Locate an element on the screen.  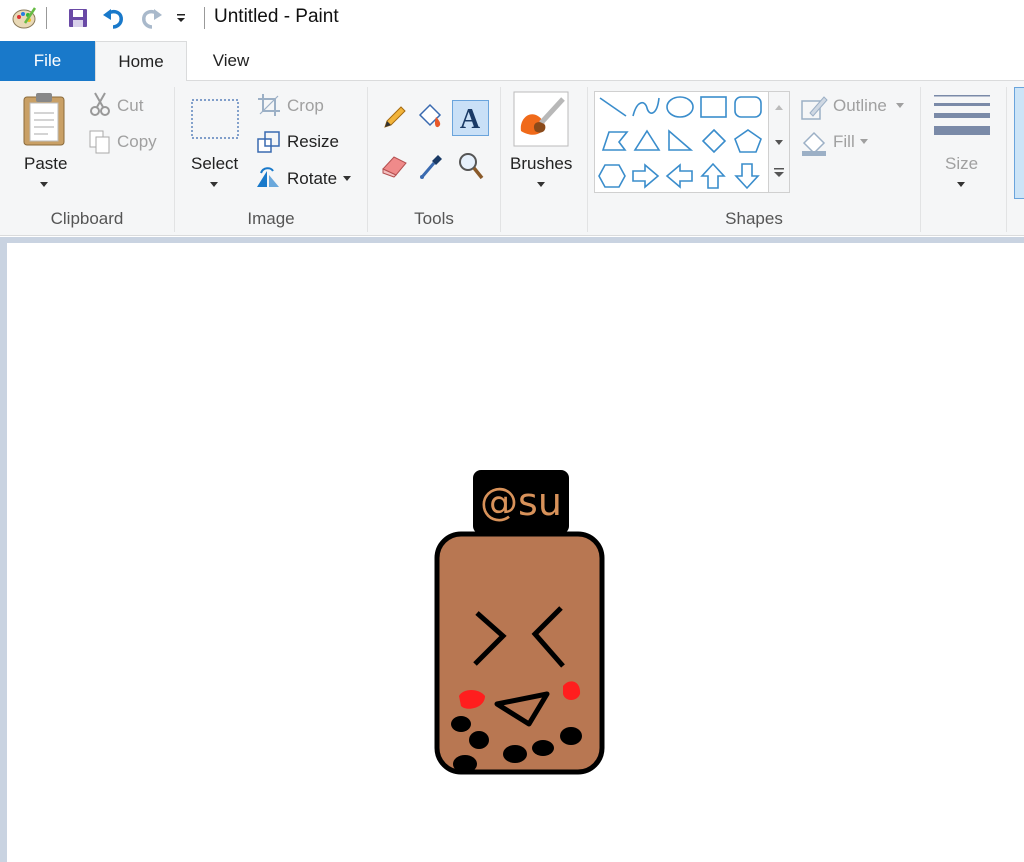
shape-polygon-icon is located at coordinates (615, 141).